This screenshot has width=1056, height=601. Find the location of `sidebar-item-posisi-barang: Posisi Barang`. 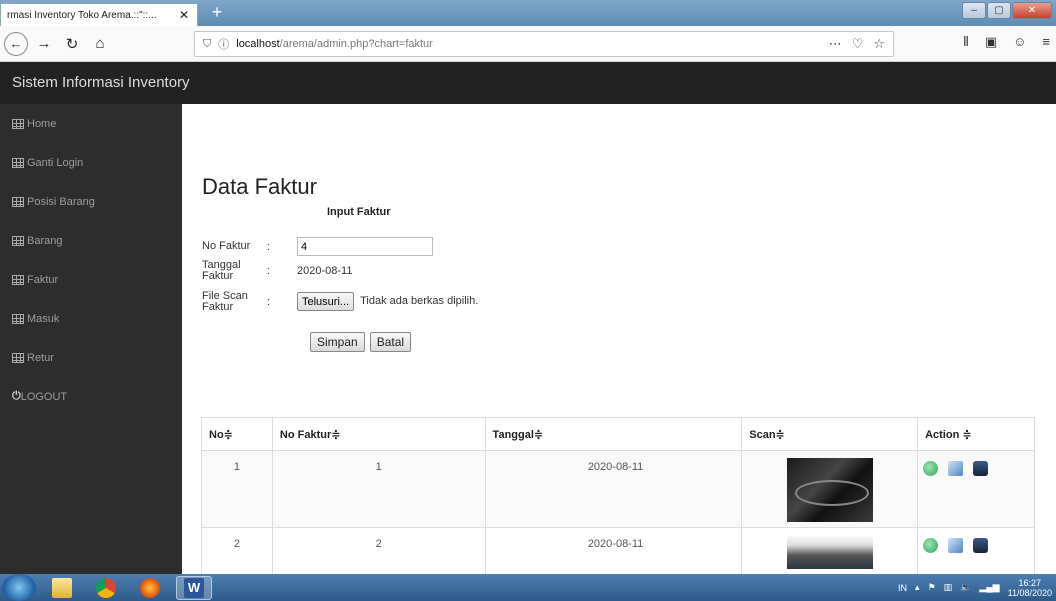

sidebar-item-posisi-barang: Posisi Barang is located at coordinates (91, 201).